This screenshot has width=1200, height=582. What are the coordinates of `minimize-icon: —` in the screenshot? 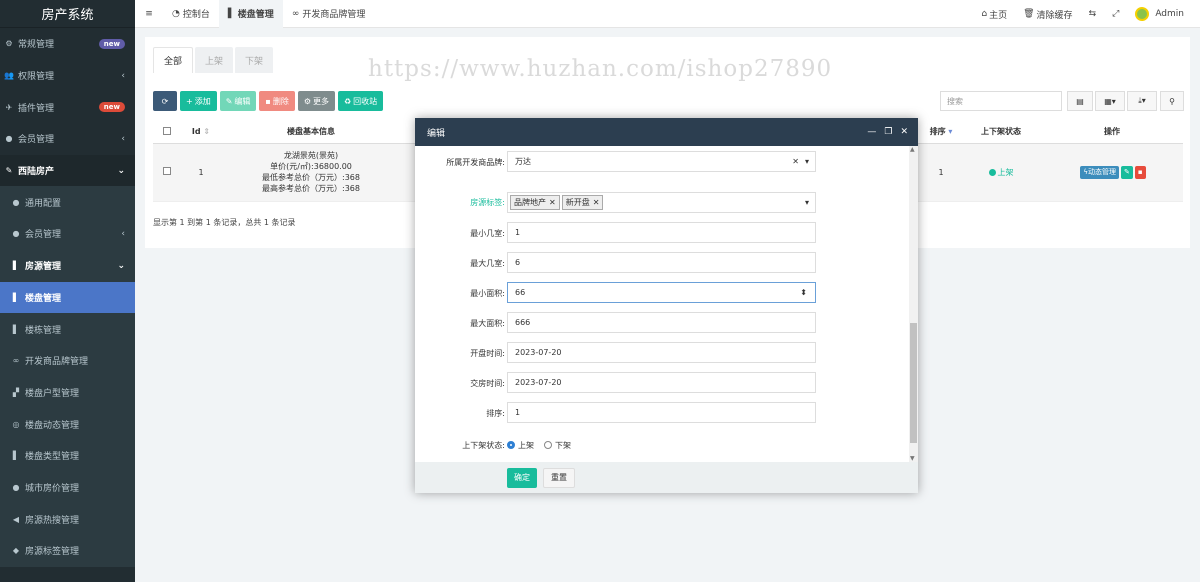 It's located at (871, 132).